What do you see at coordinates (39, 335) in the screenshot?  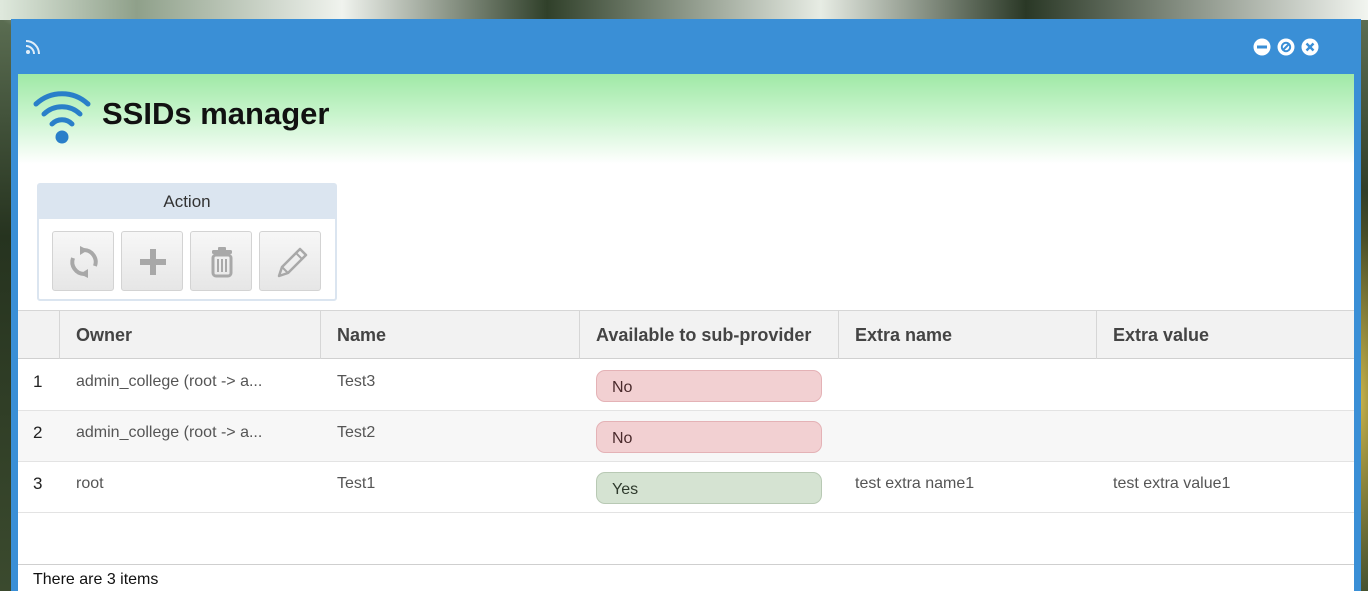 I see `column-header-rownum` at bounding box center [39, 335].